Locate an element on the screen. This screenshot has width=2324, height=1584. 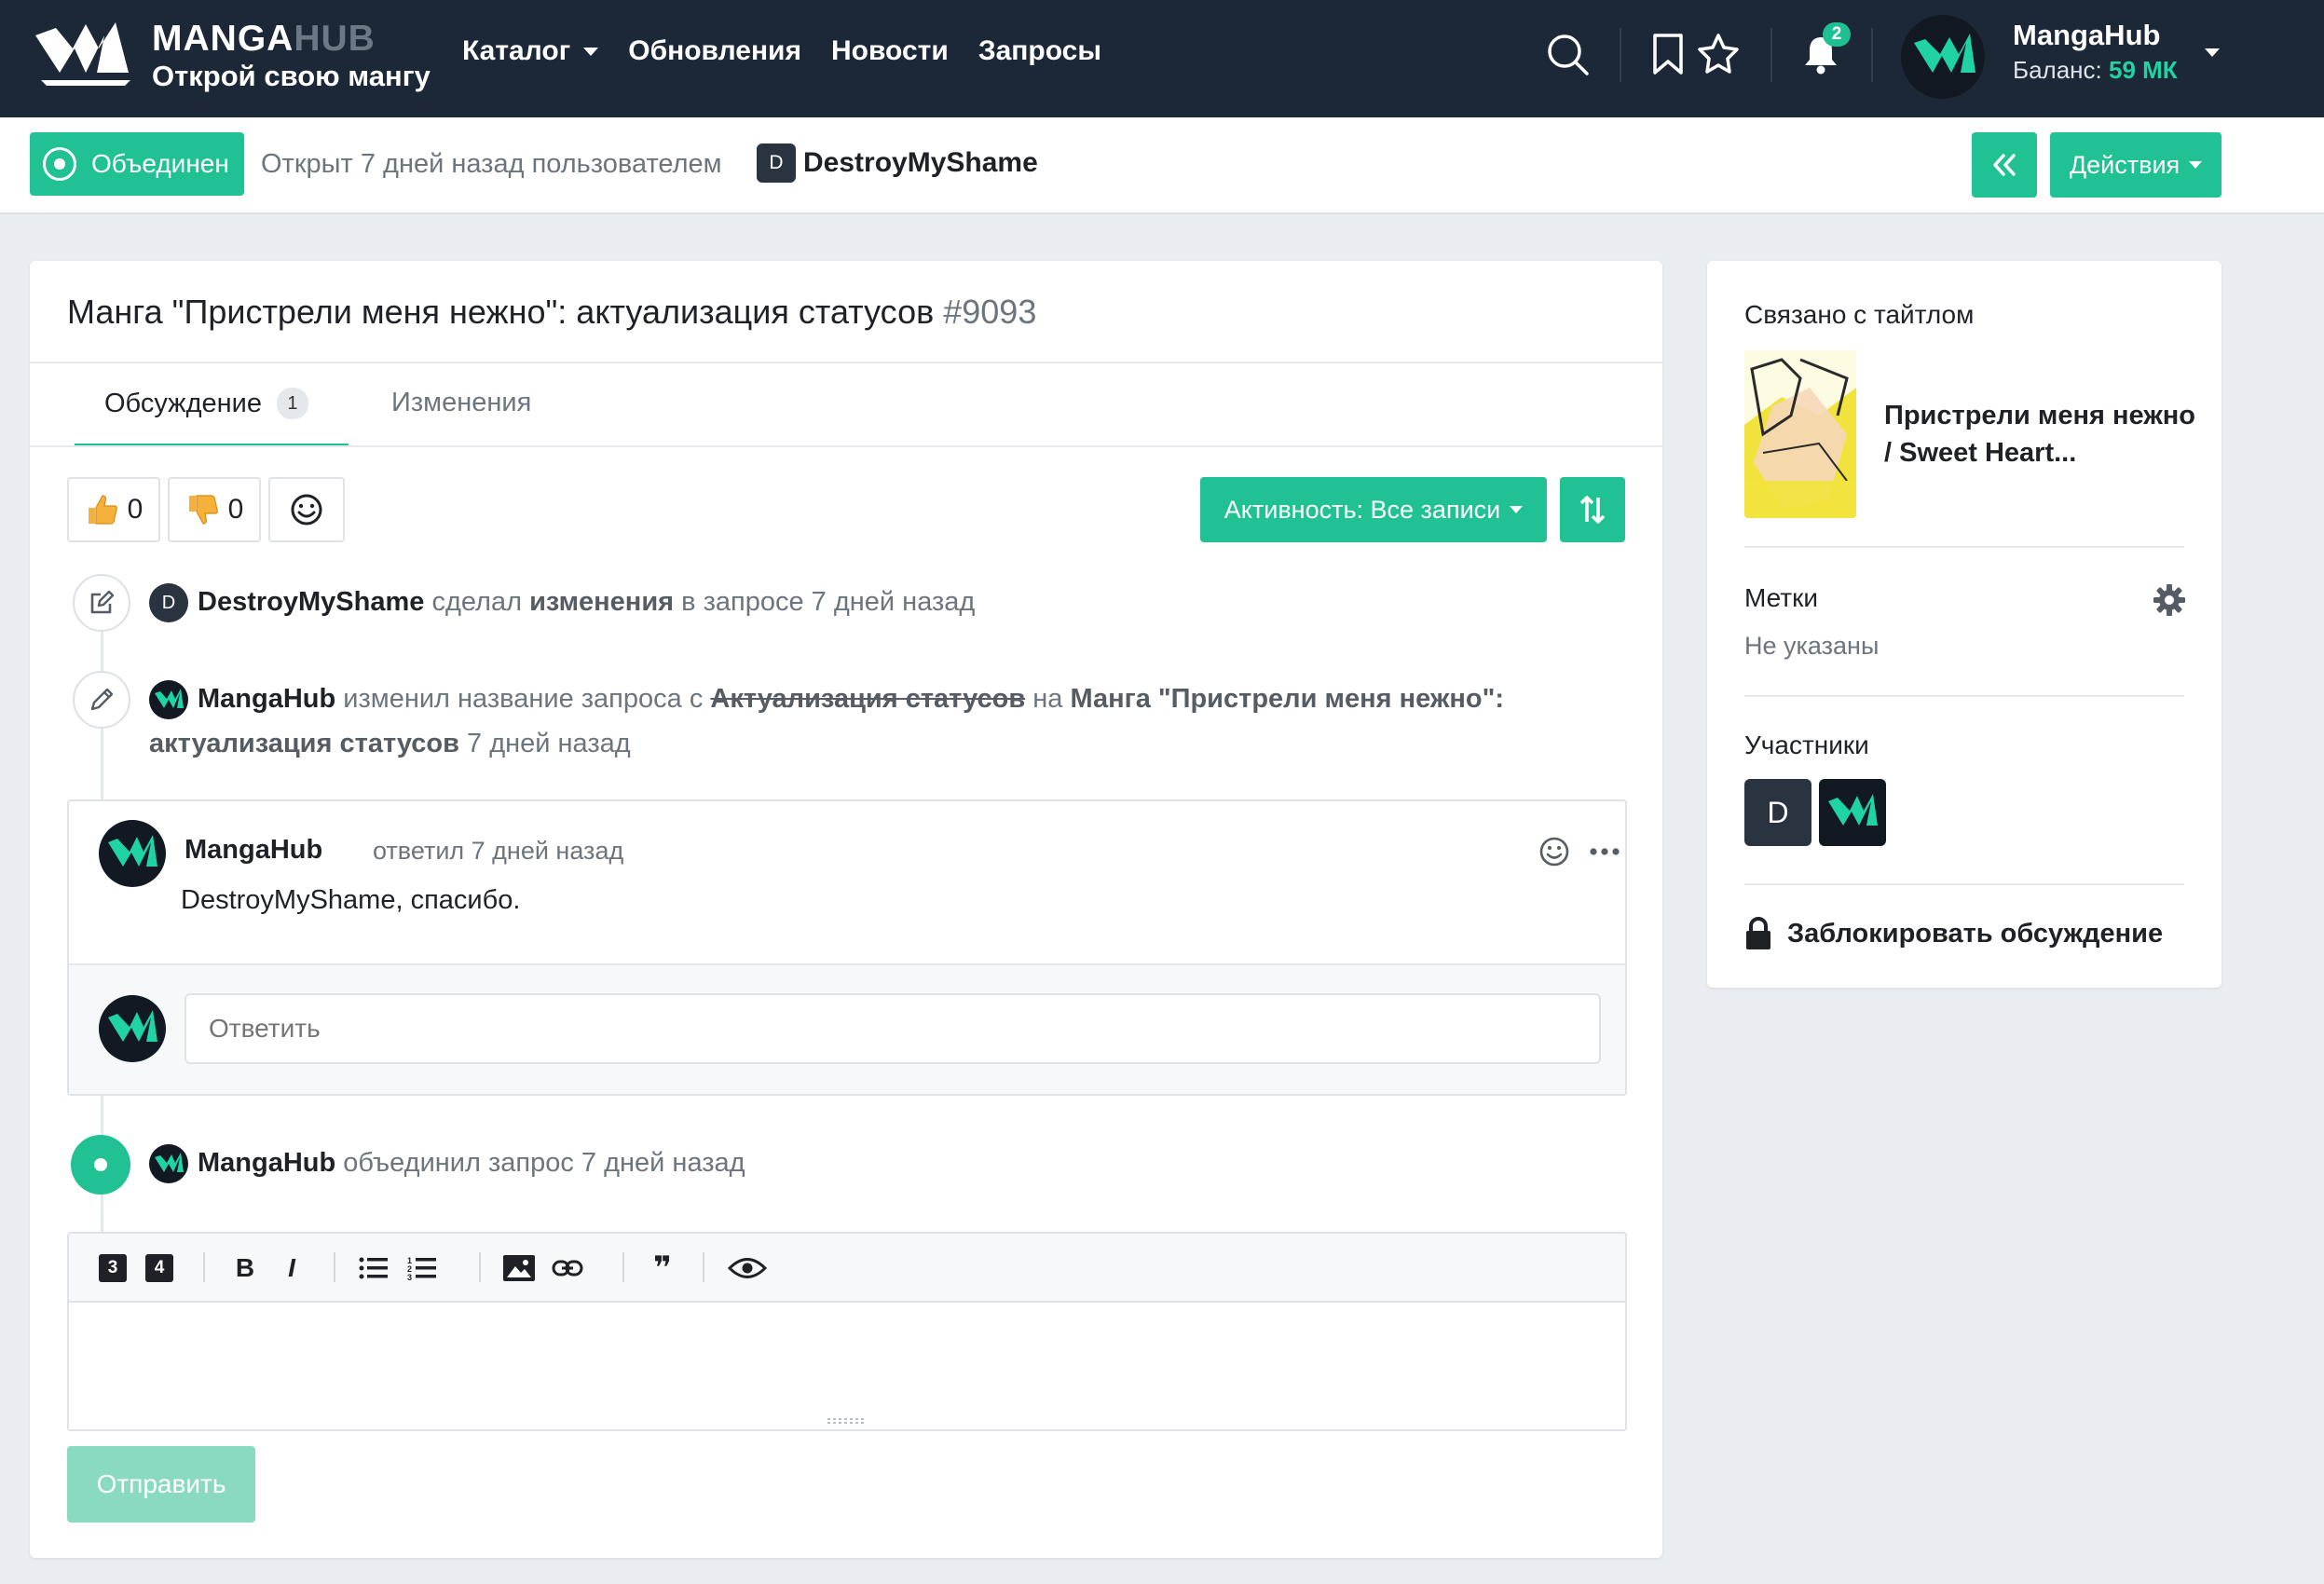
collapse-sidebar-button is located at coordinates (2005, 165).